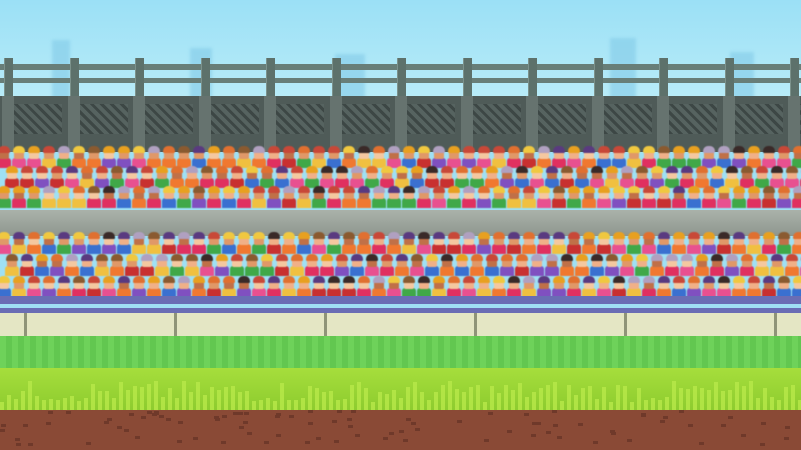 This screenshot has height=450, width=801. Describe the element at coordinates (400, 390) in the screenshot. I see `front-grass` at that location.